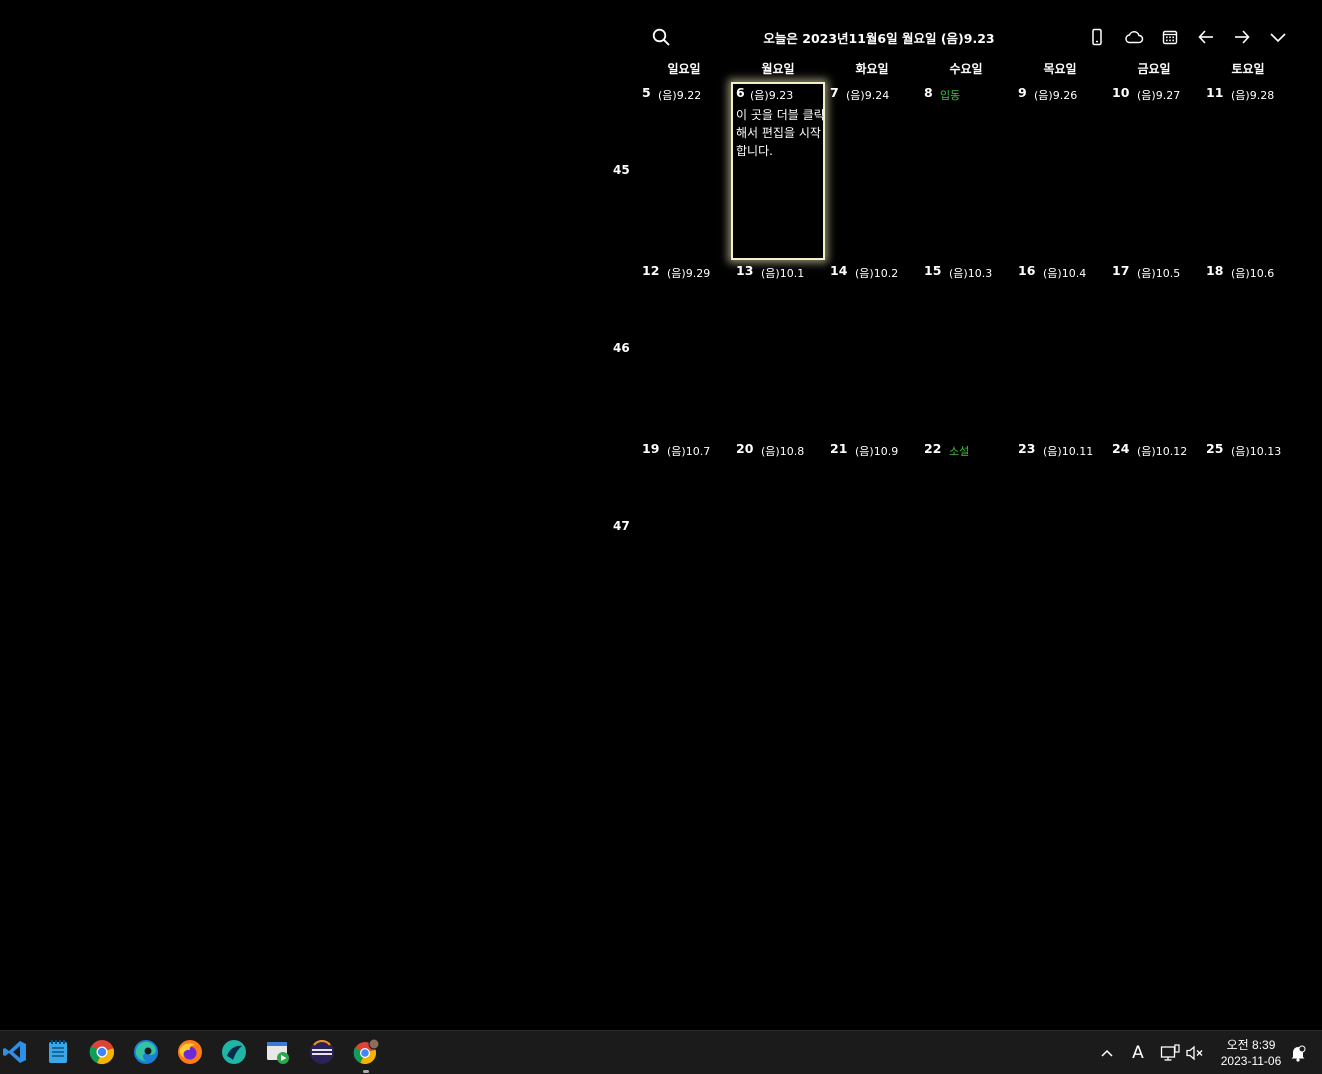 The image size is (1322, 1074). What do you see at coordinates (646, 92) in the screenshot?
I see `day-number: 5` at bounding box center [646, 92].